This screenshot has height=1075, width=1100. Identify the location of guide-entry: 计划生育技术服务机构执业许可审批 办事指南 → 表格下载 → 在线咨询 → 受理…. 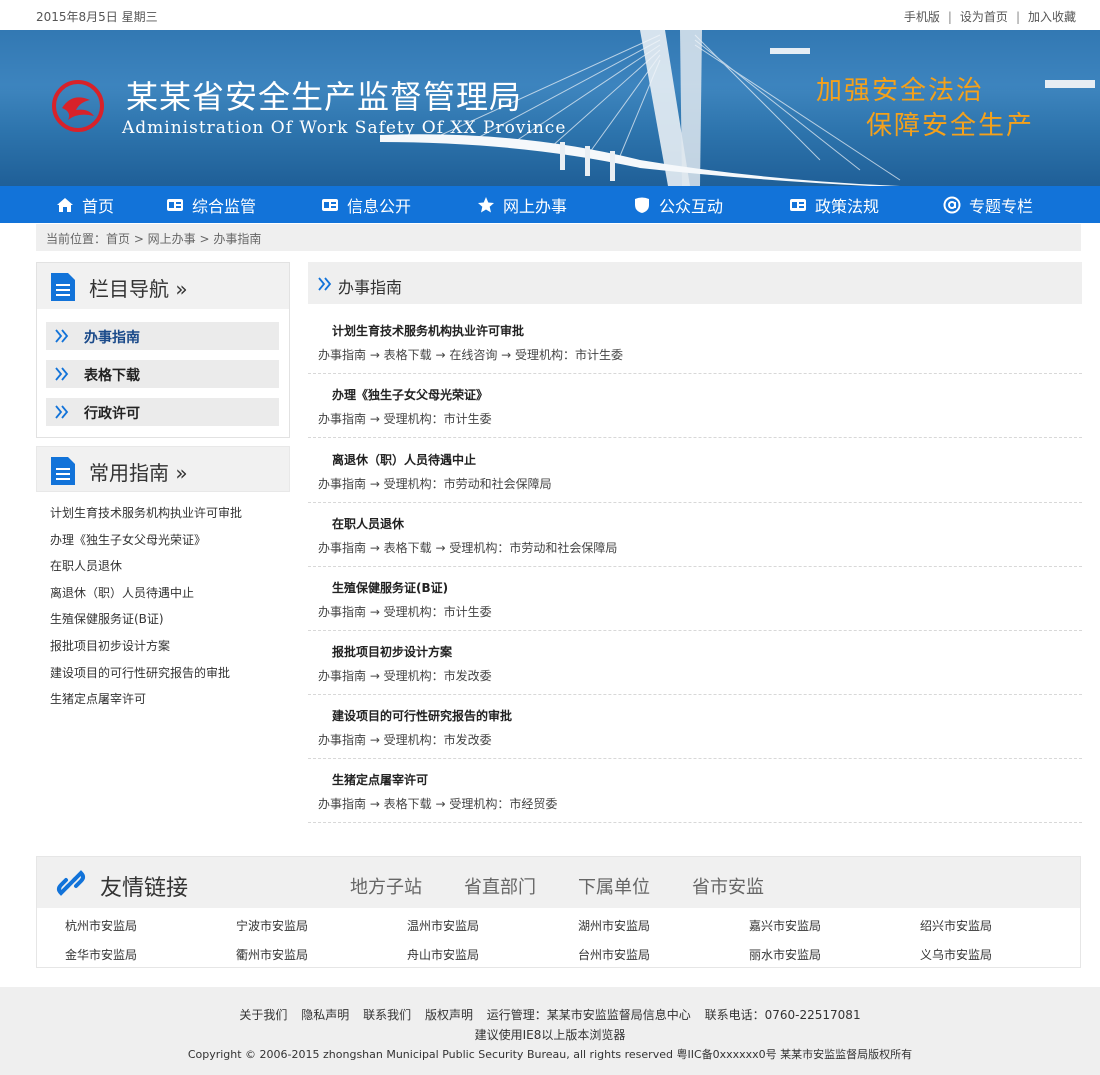
(695, 342).